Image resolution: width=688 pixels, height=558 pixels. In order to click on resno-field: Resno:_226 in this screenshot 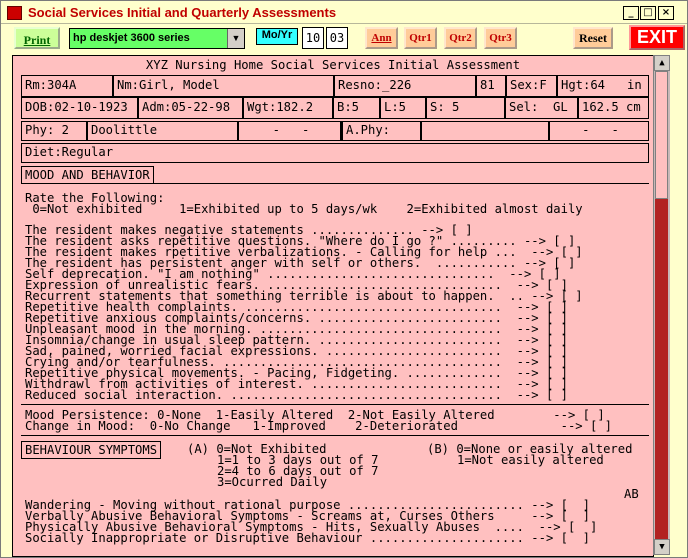, I will do `click(405, 86)`.